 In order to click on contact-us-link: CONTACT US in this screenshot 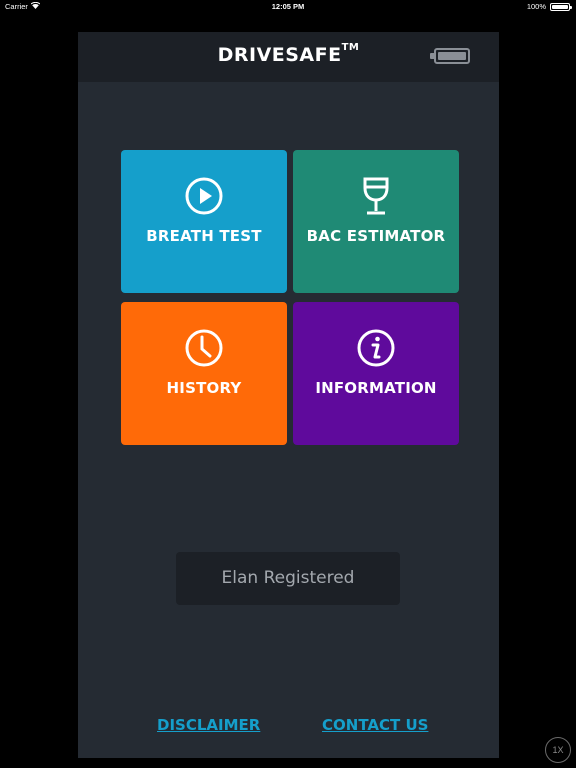, I will do `click(375, 725)`.